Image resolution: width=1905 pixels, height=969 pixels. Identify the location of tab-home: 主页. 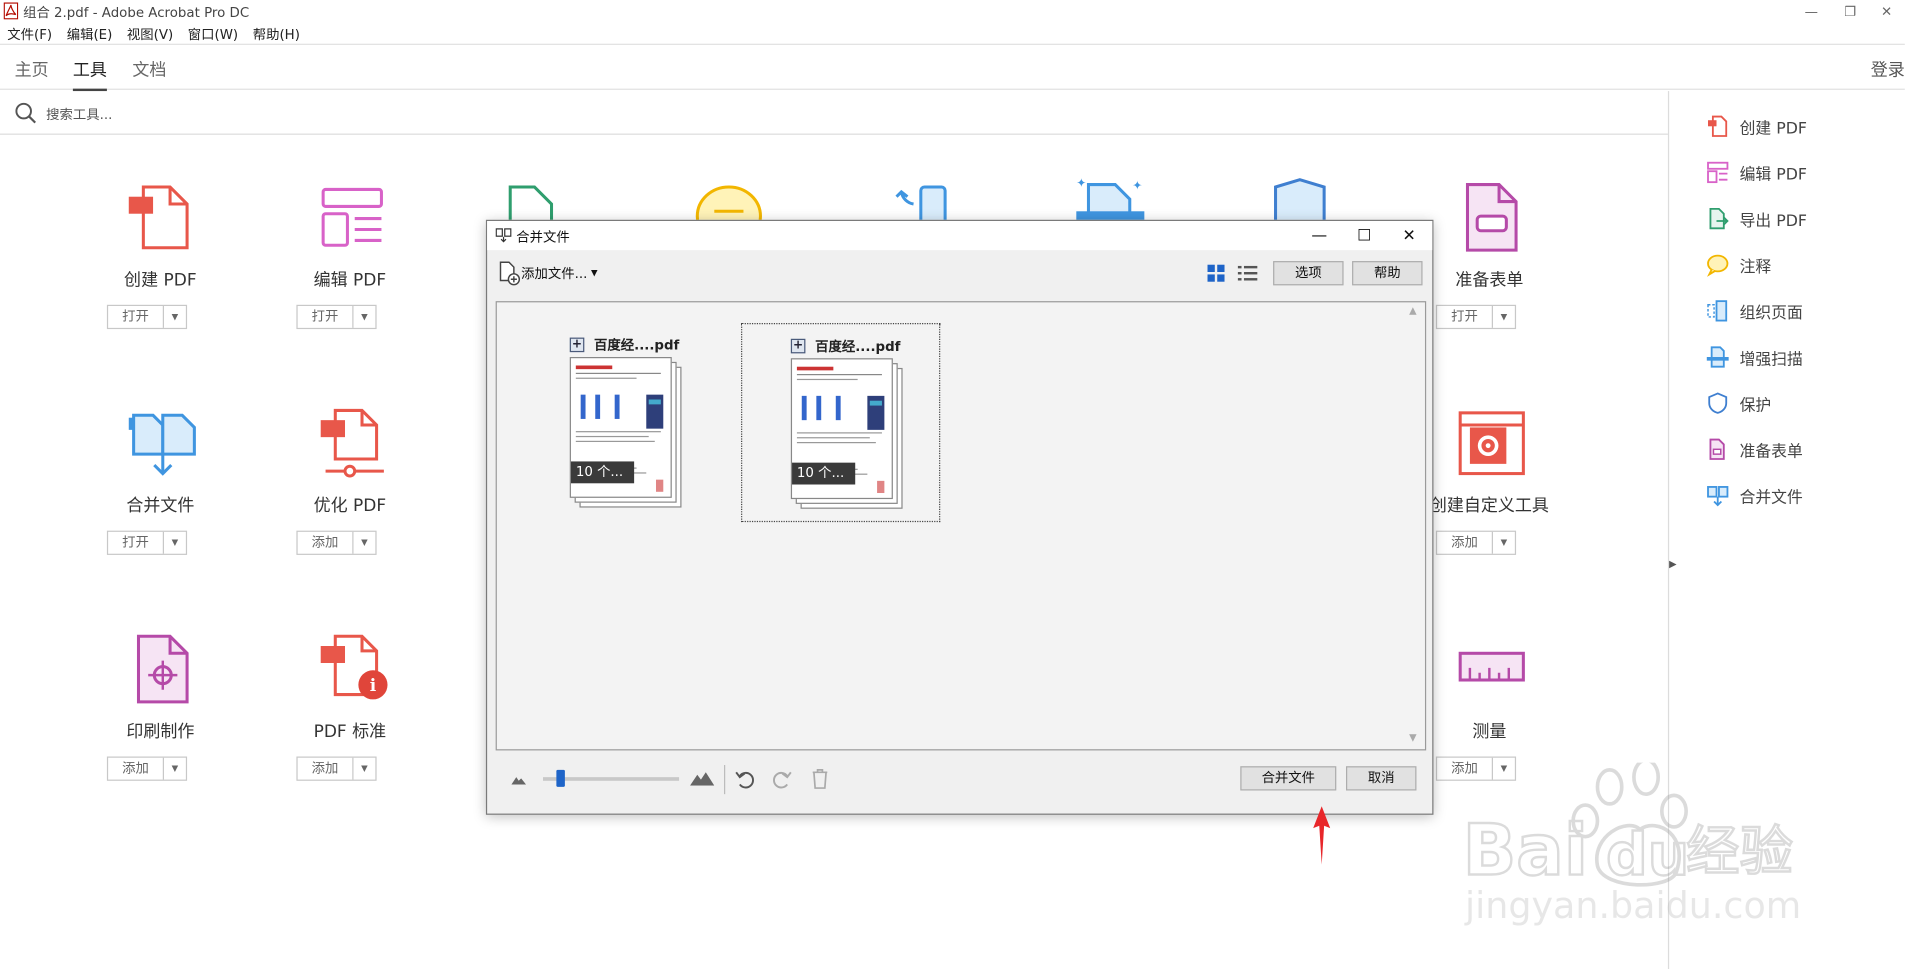
(32, 69).